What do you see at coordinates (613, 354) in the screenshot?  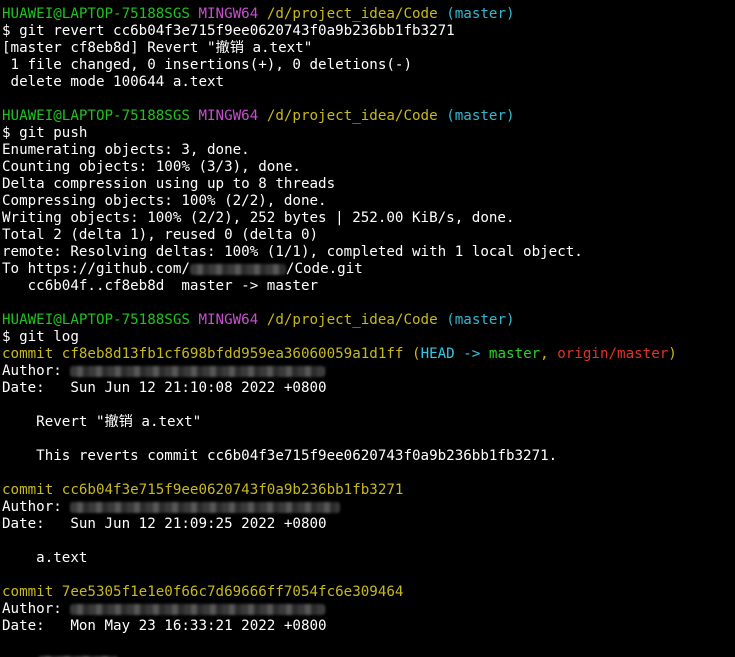 I see `remote-branch-ref: origin/master` at bounding box center [613, 354].